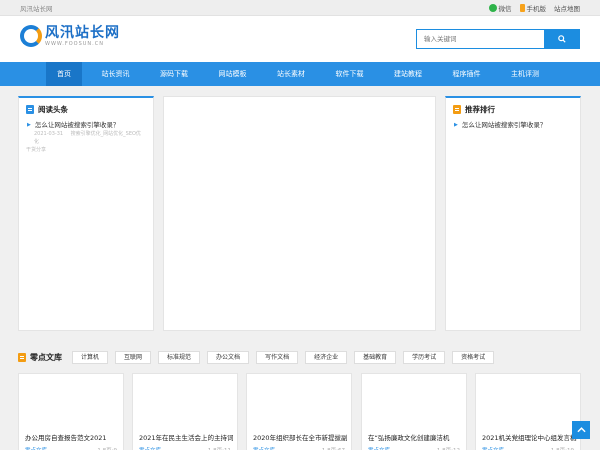 This screenshot has height=450, width=600. I want to click on library-tag: 标准规范, so click(179, 357).